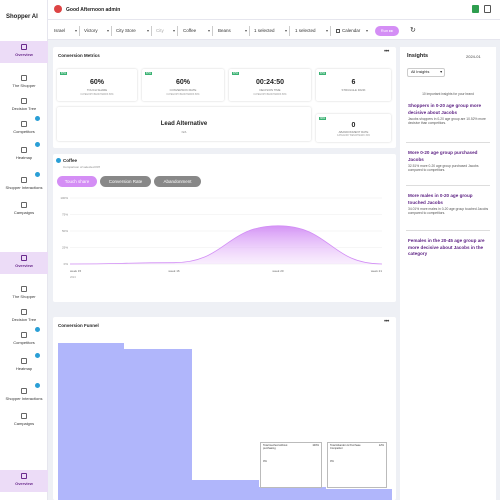 This screenshot has height=500, width=500. I want to click on sidebar-item-label: Shopper Interactions, so click(24, 398).